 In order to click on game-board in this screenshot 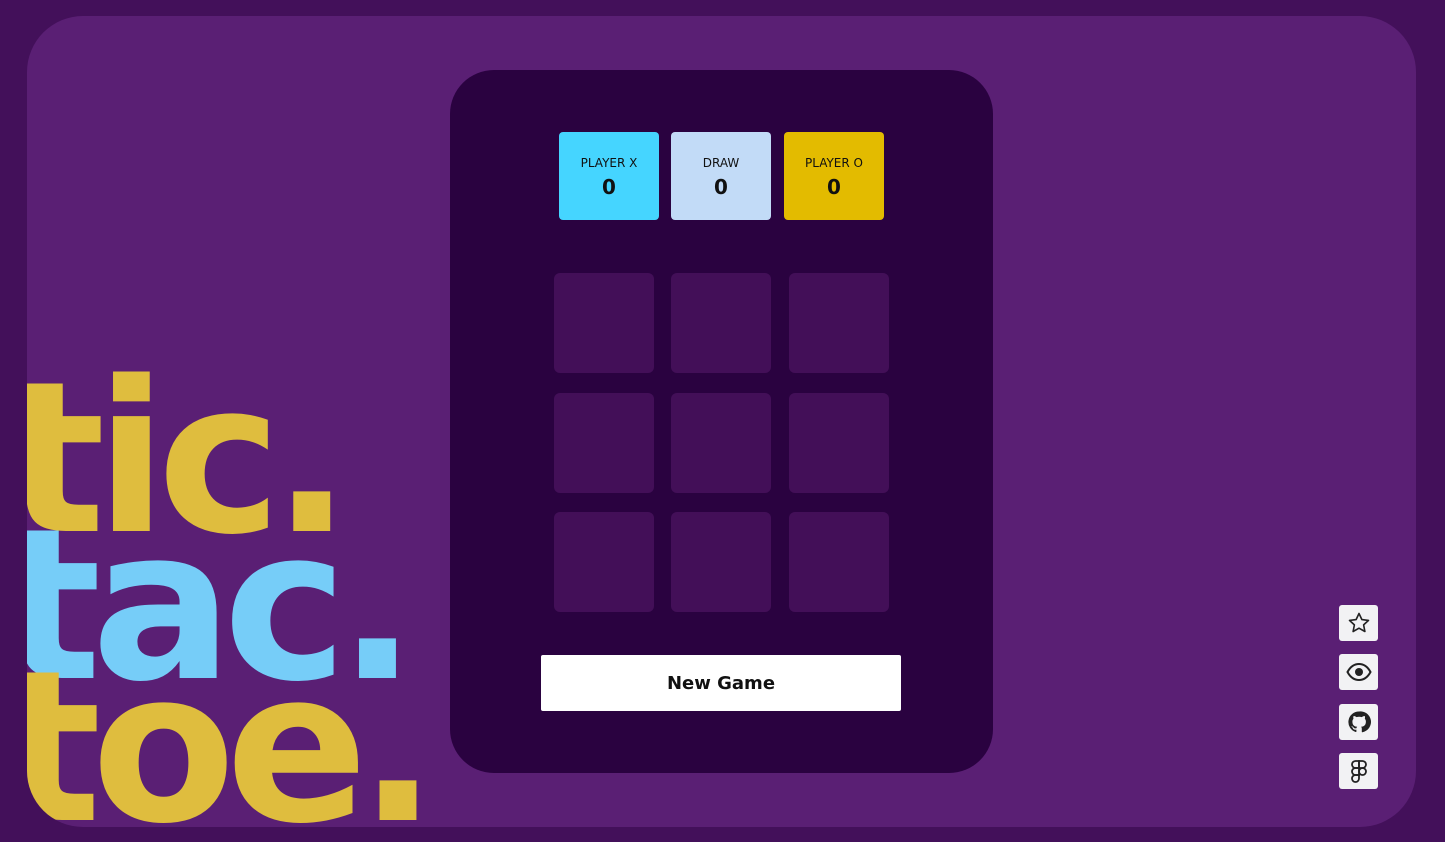, I will do `click(722, 442)`.